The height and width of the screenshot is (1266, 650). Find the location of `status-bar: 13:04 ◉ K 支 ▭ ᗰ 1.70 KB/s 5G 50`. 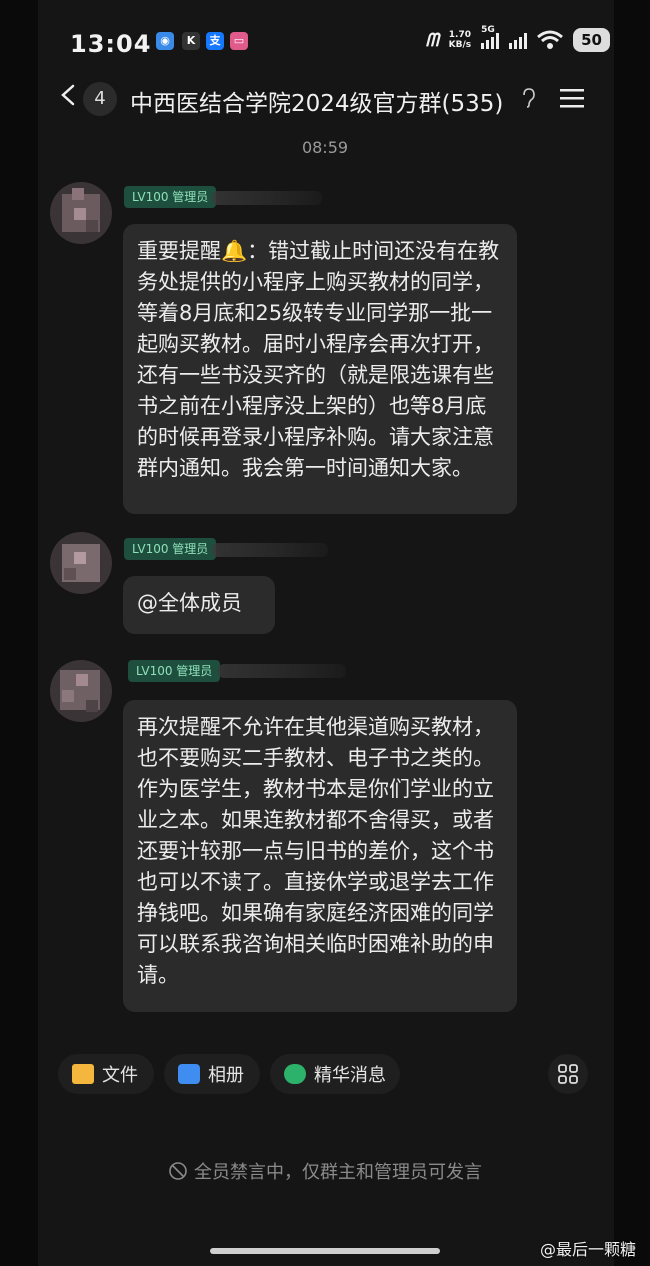

status-bar: 13:04 ◉ K 支 ▭ ᗰ 1.70 KB/s 5G 50 is located at coordinates (325, 42).